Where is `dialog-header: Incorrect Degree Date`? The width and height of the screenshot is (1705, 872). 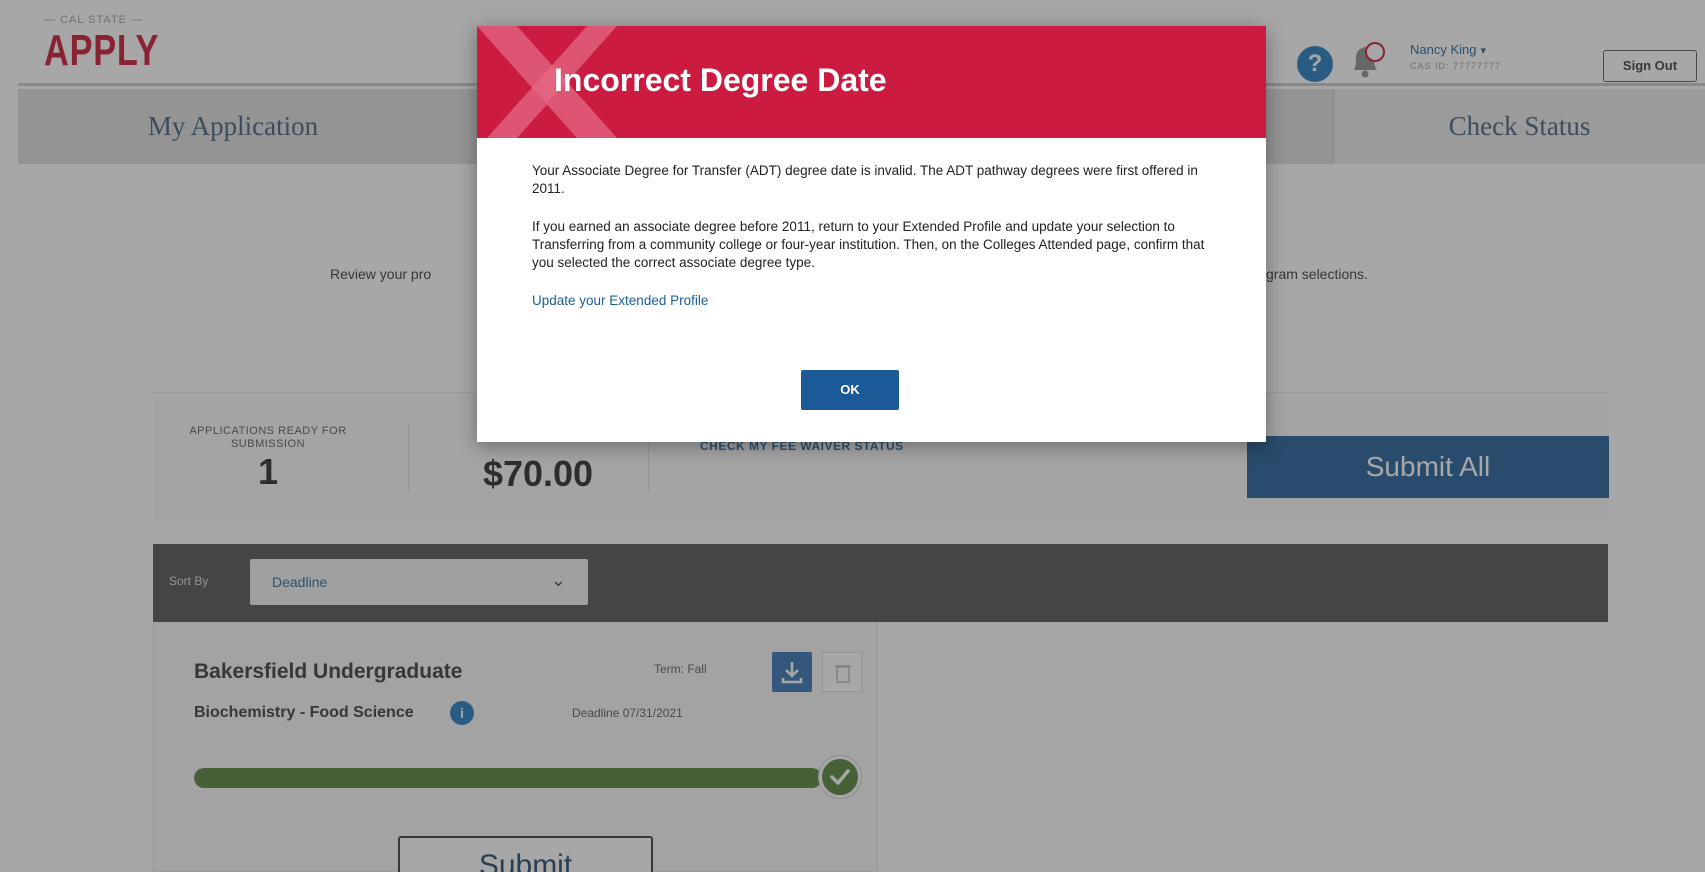 dialog-header: Incorrect Degree Date is located at coordinates (871, 82).